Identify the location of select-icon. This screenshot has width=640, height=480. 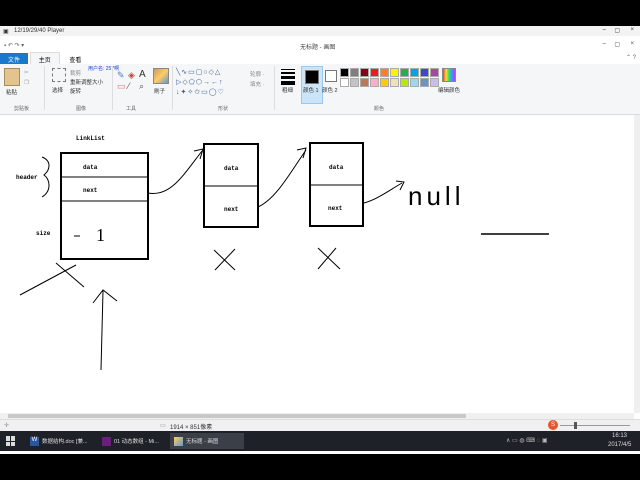
(59, 75).